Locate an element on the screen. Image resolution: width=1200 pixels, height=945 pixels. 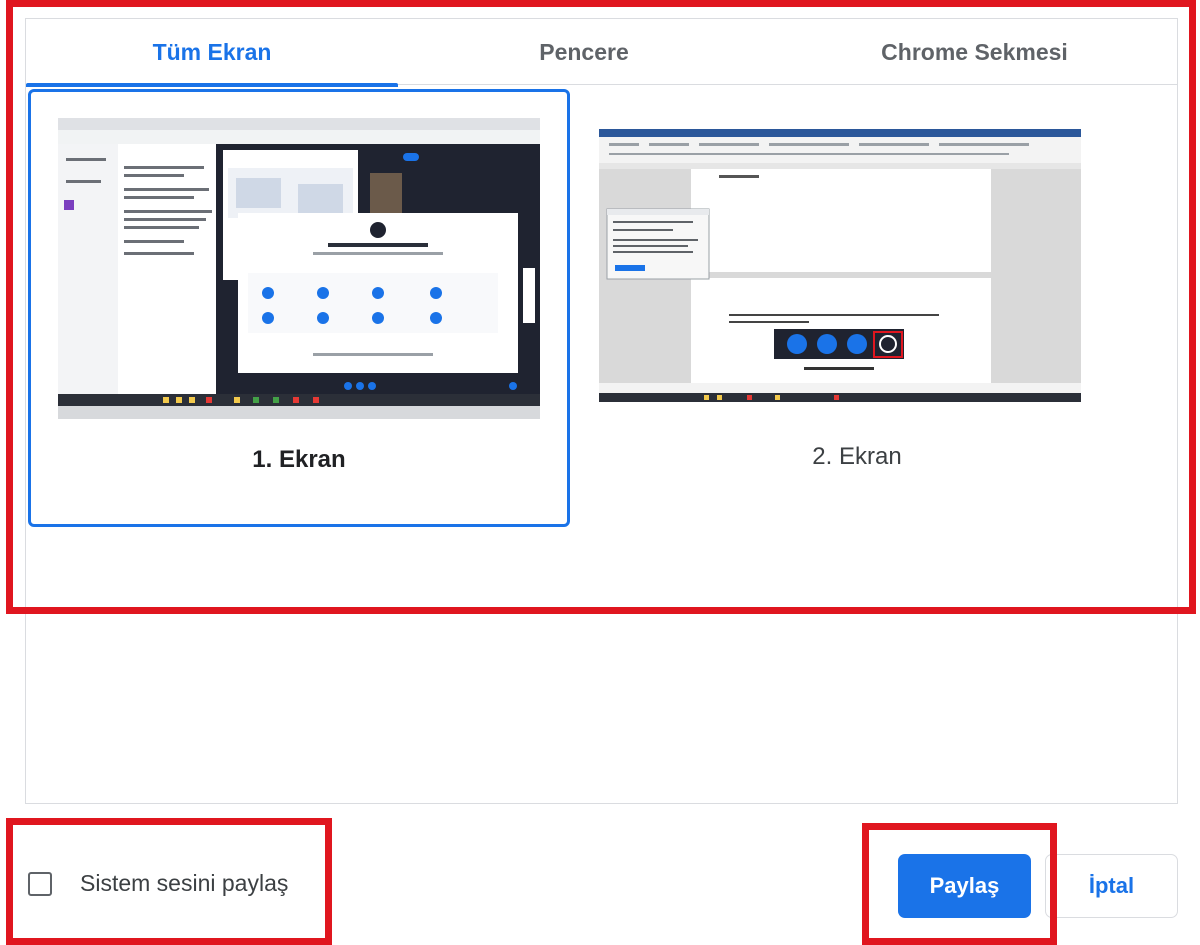
cancel-button: İptal is located at coordinates (1111, 886).